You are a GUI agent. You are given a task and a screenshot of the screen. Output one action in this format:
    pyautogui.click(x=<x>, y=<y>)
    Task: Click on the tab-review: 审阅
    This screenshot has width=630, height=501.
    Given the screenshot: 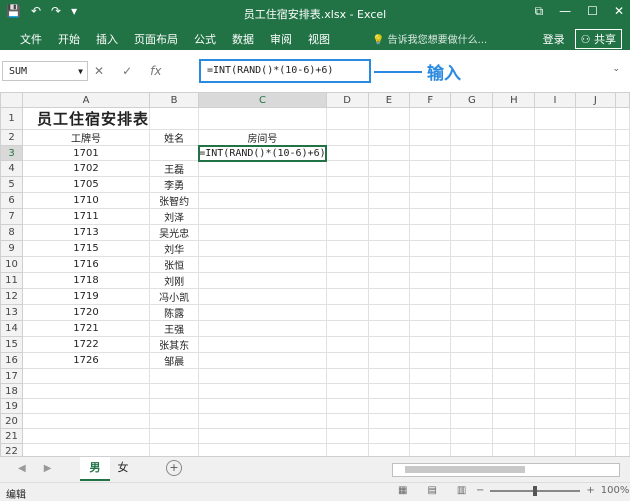 What is the action you would take?
    pyautogui.click(x=281, y=39)
    